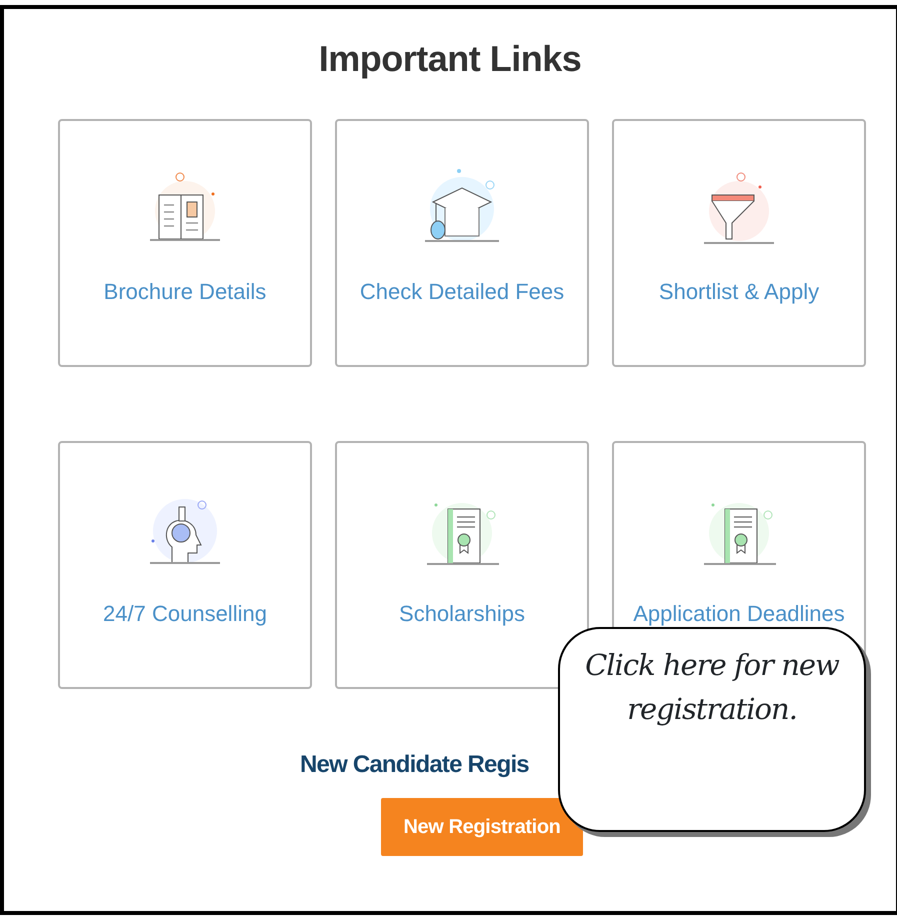 Image resolution: width=897 pixels, height=917 pixels. What do you see at coordinates (185, 243) in the screenshot?
I see `link-card: Brochure Details` at bounding box center [185, 243].